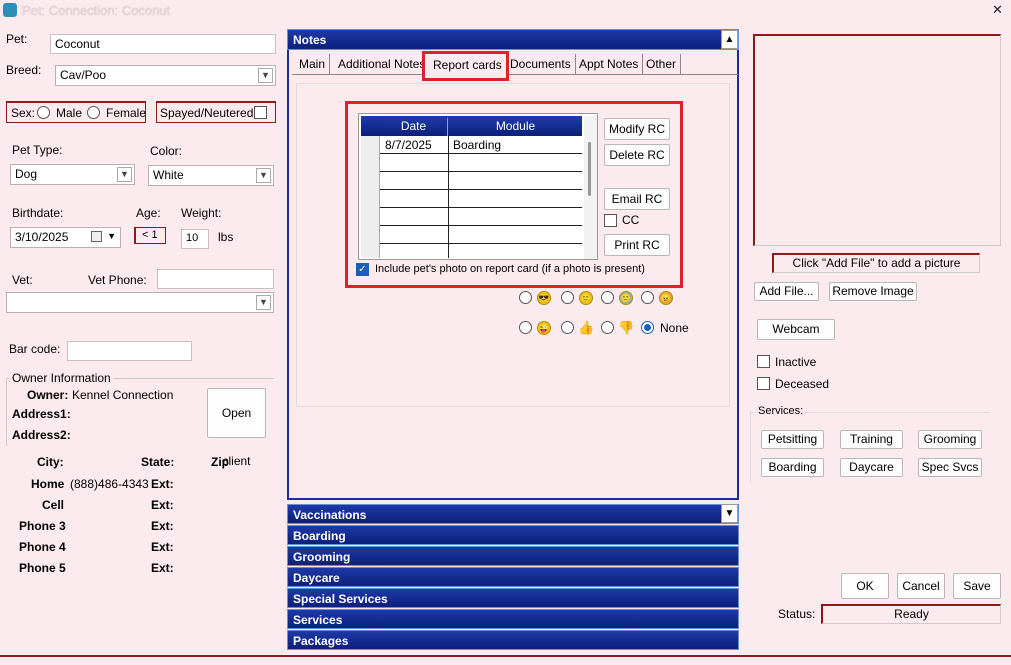  I want to click on service-training-button: Training, so click(871, 439).